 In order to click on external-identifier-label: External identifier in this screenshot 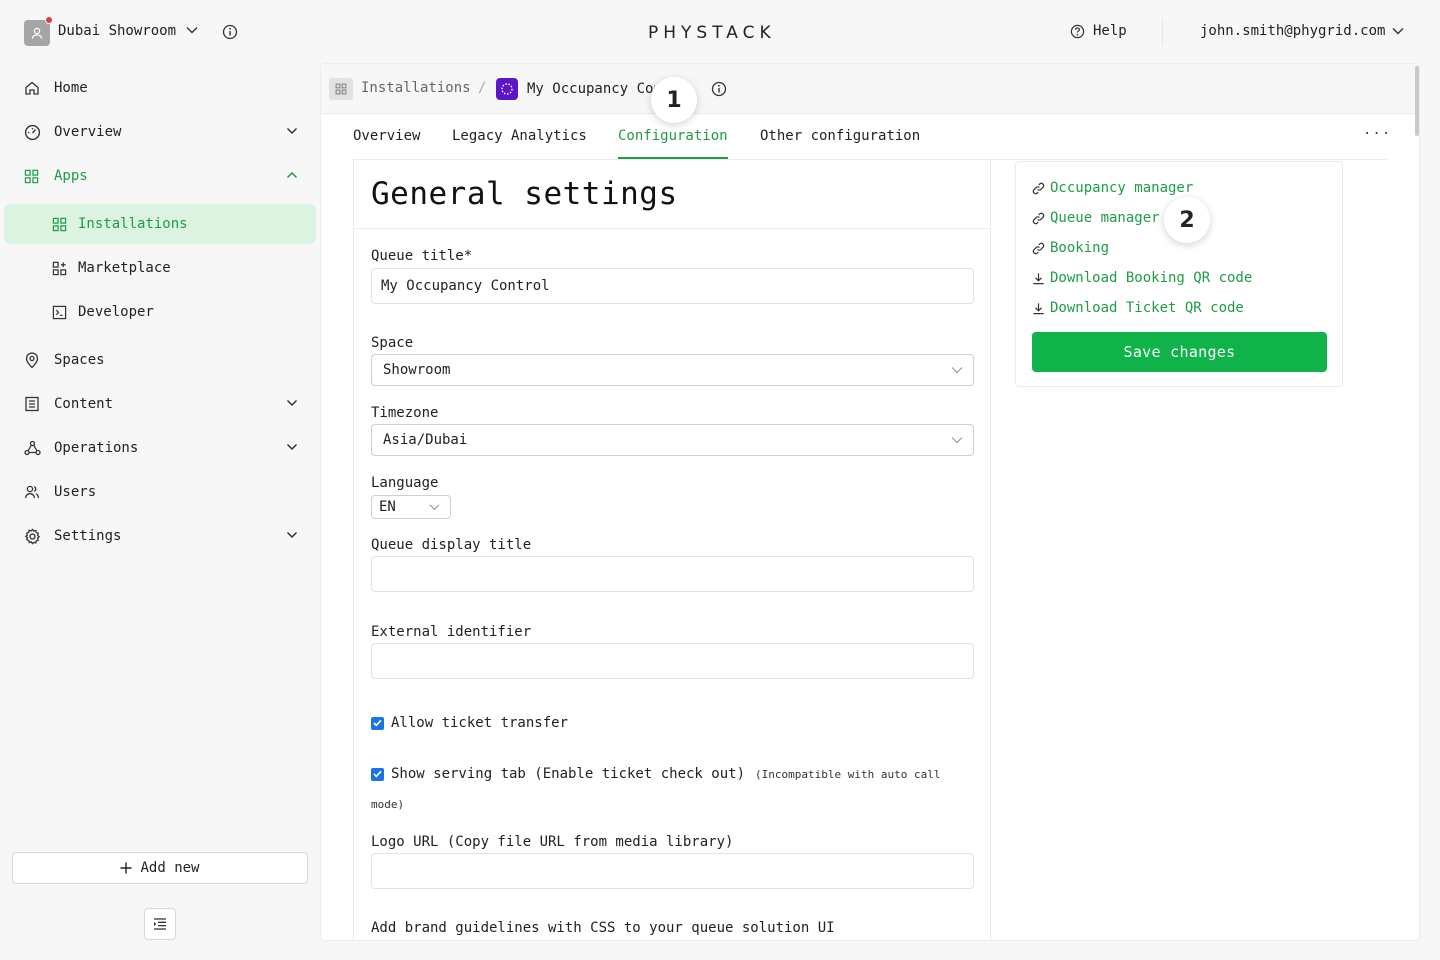, I will do `click(451, 632)`.